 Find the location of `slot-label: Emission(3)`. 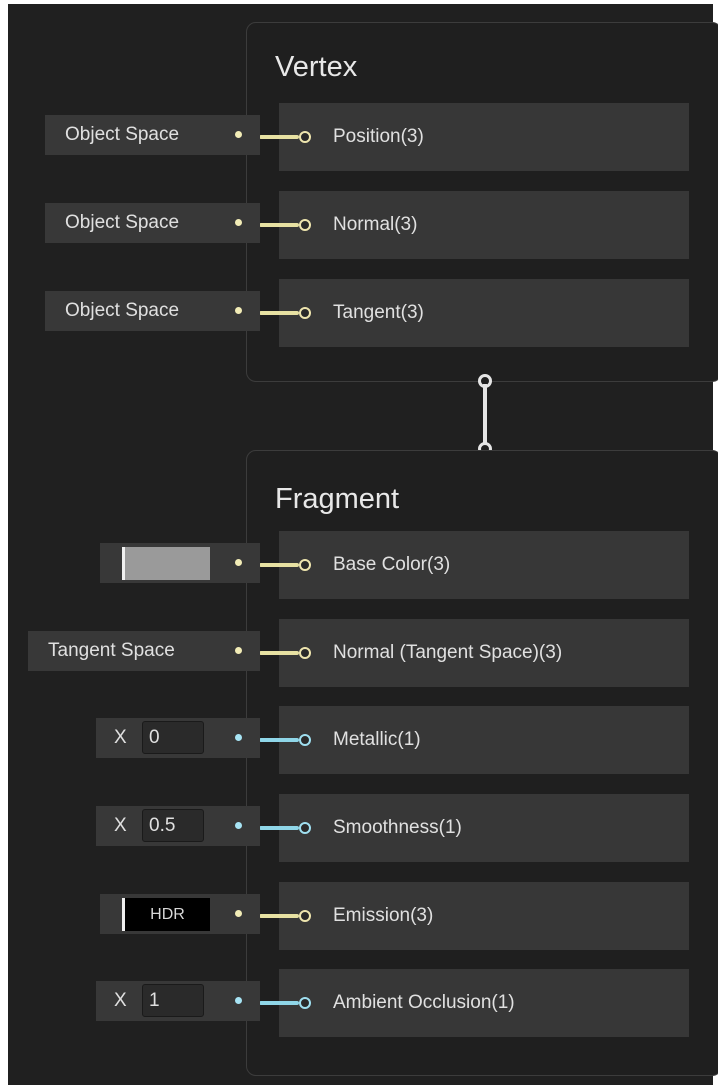

slot-label: Emission(3) is located at coordinates (383, 915).